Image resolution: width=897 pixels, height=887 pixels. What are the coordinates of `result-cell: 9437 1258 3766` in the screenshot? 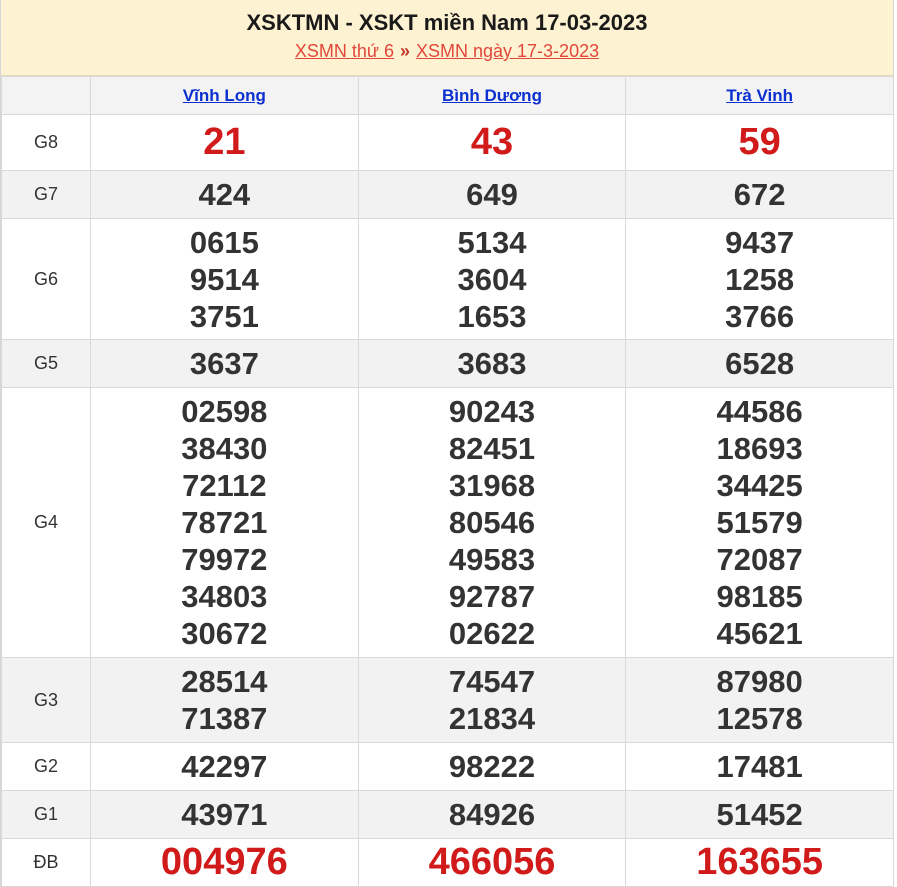 It's located at (759, 279).